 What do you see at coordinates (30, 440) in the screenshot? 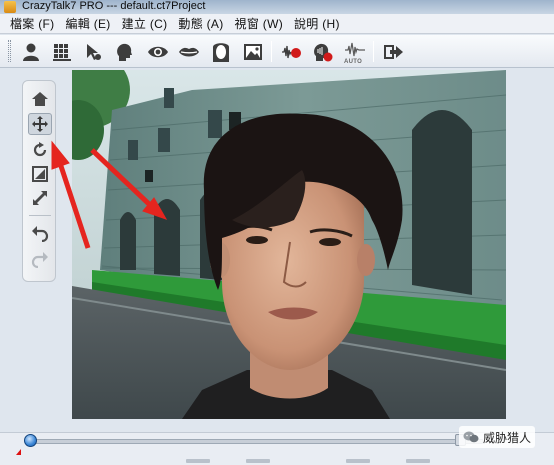
I see `timeline-playhead` at bounding box center [30, 440].